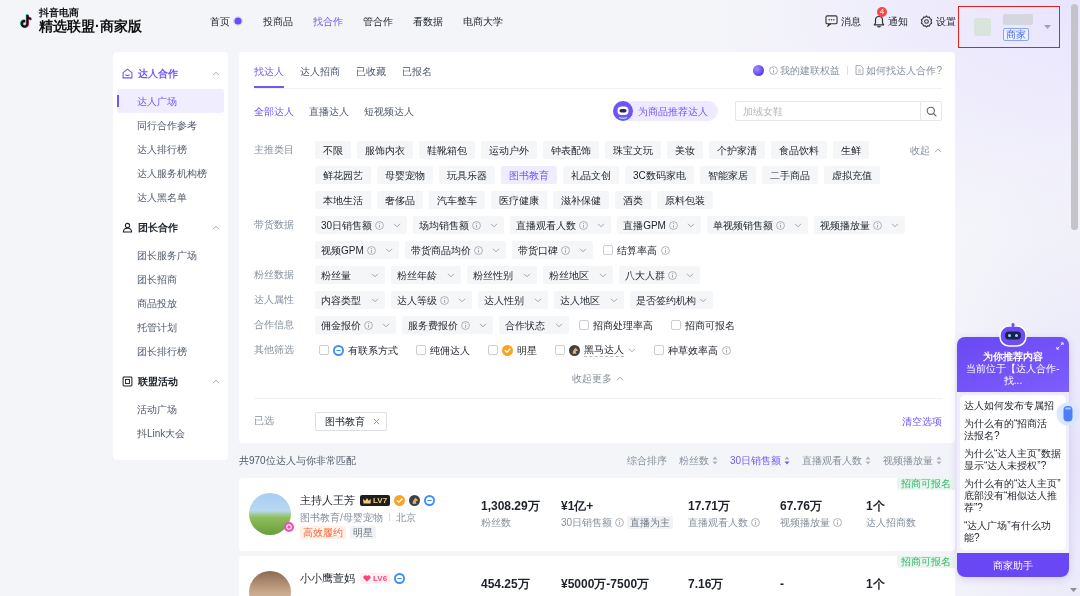 Image resolution: width=1080 pixels, height=596 pixels. I want to click on filter-dropdown: 视频播放量, so click(859, 225).